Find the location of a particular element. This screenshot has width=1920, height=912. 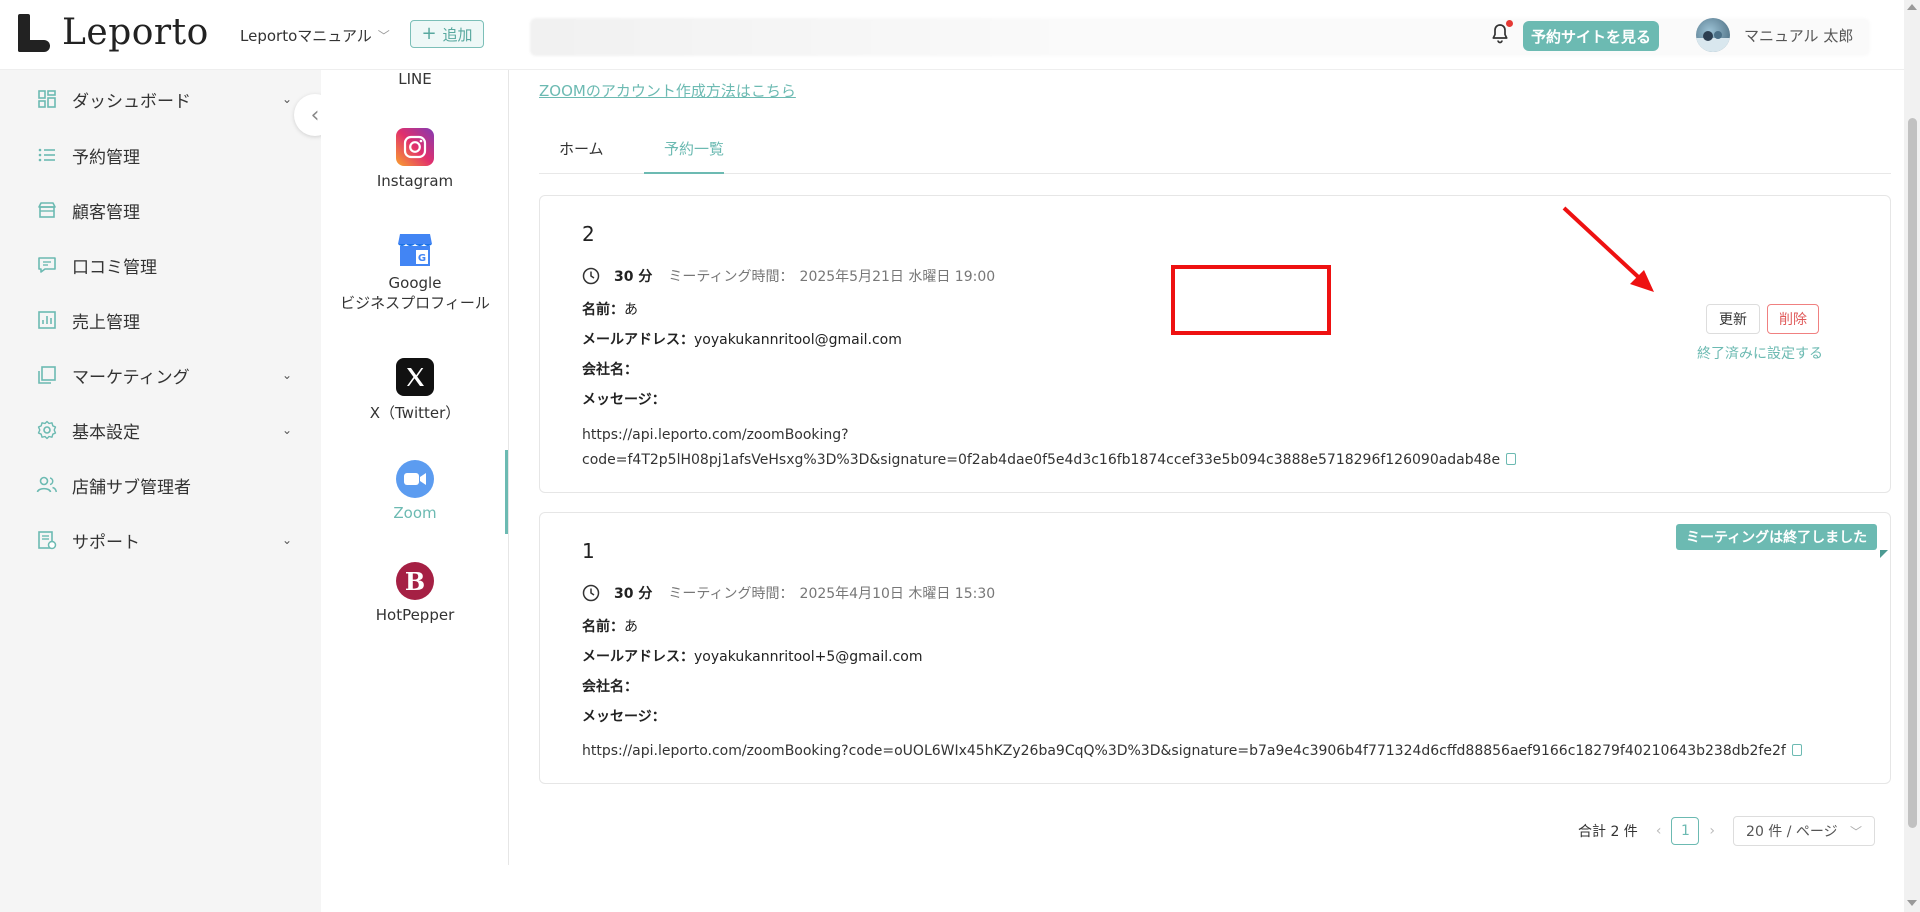

tab-home: ホーム is located at coordinates (581, 148).